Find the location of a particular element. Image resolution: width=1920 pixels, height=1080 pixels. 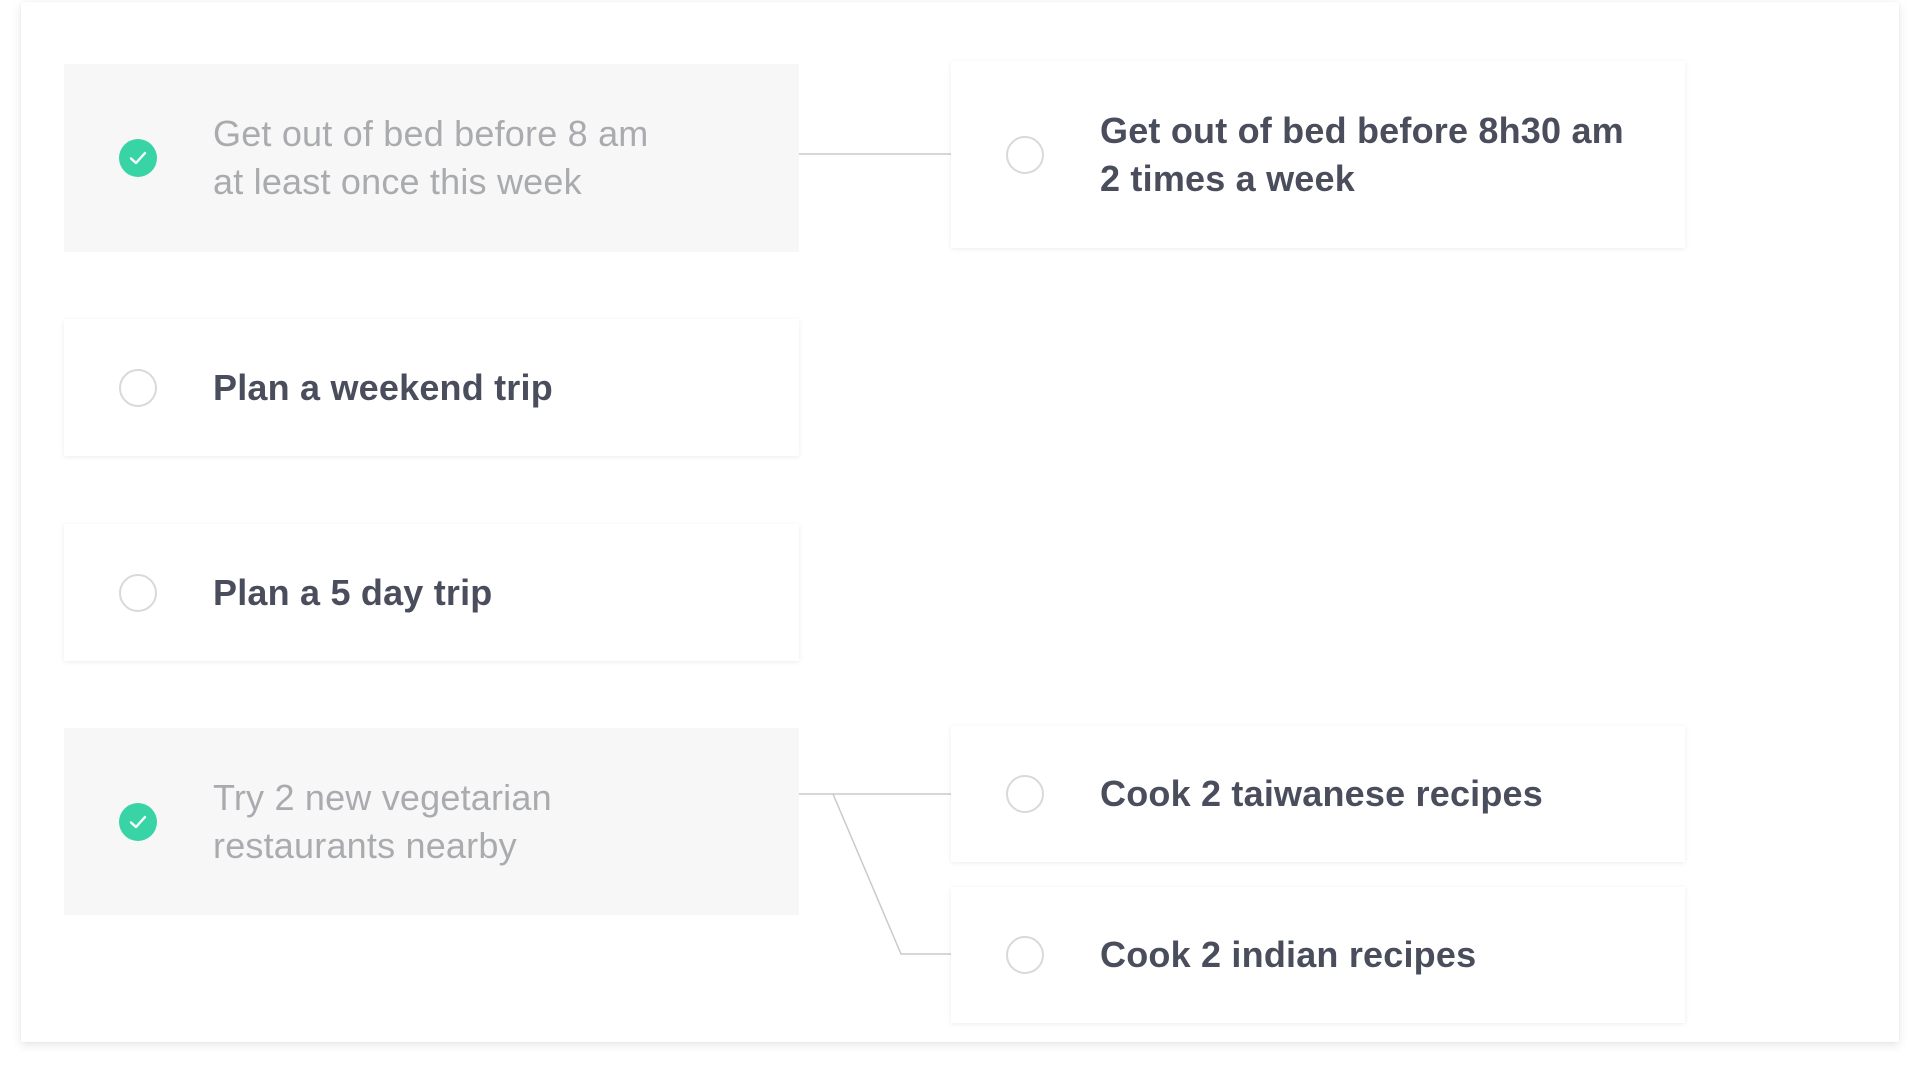

goal-label: Cook 2 taiwanese recipes is located at coordinates (1377, 794).